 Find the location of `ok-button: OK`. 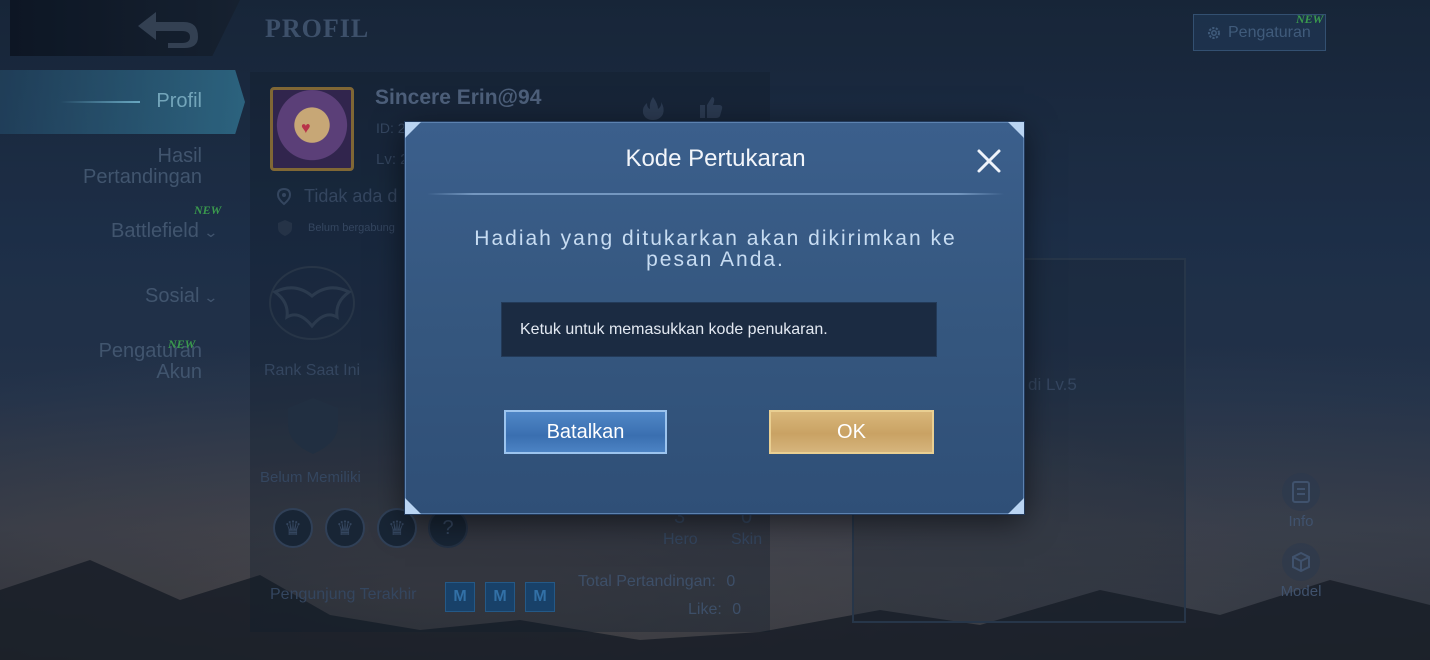

ok-button: OK is located at coordinates (851, 432).